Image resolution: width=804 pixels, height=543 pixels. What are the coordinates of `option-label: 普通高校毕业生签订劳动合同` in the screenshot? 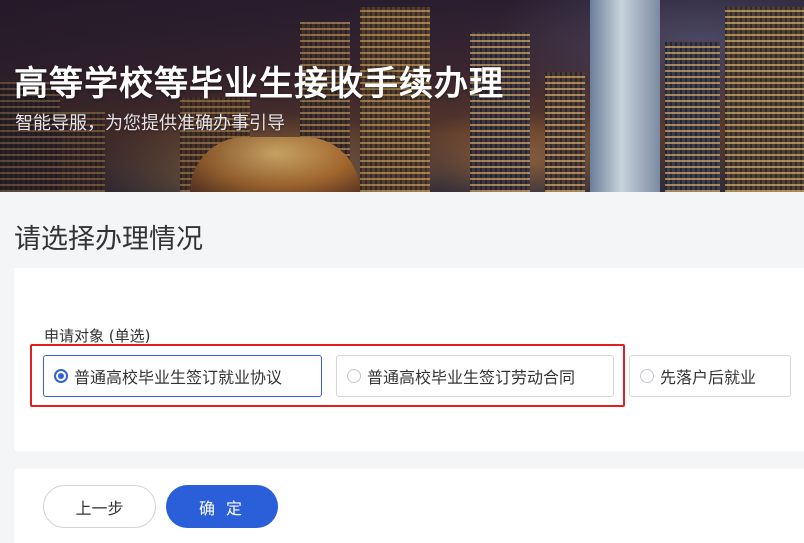 It's located at (471, 377).